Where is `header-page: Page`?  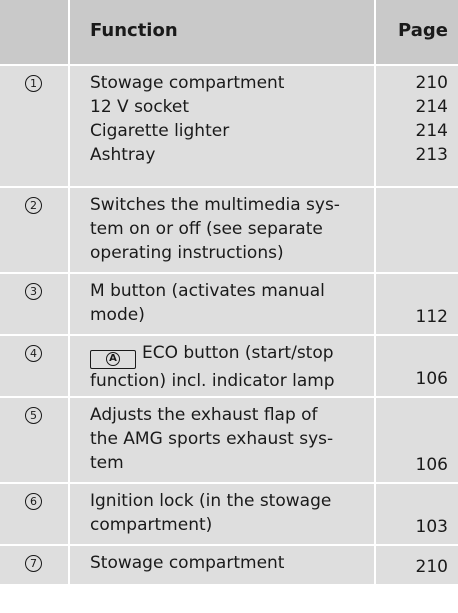 header-page: Page is located at coordinates (417, 32).